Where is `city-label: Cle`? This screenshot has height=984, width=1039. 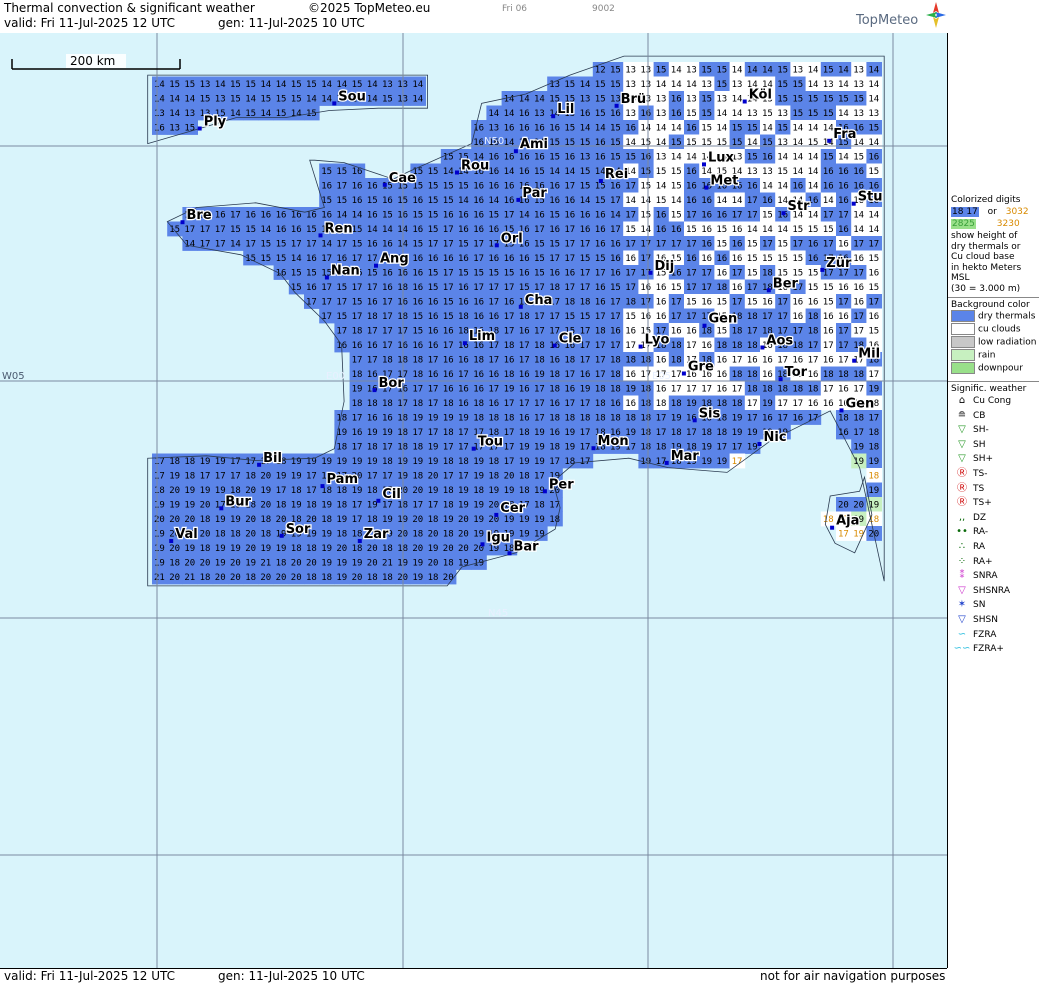
city-label: Cle is located at coordinates (570, 339).